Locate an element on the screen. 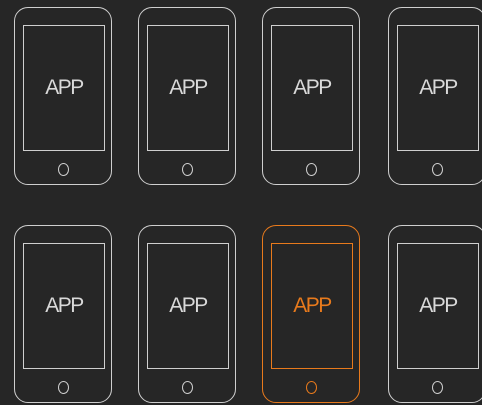  app-tile-selected: APP is located at coordinates (311, 314).